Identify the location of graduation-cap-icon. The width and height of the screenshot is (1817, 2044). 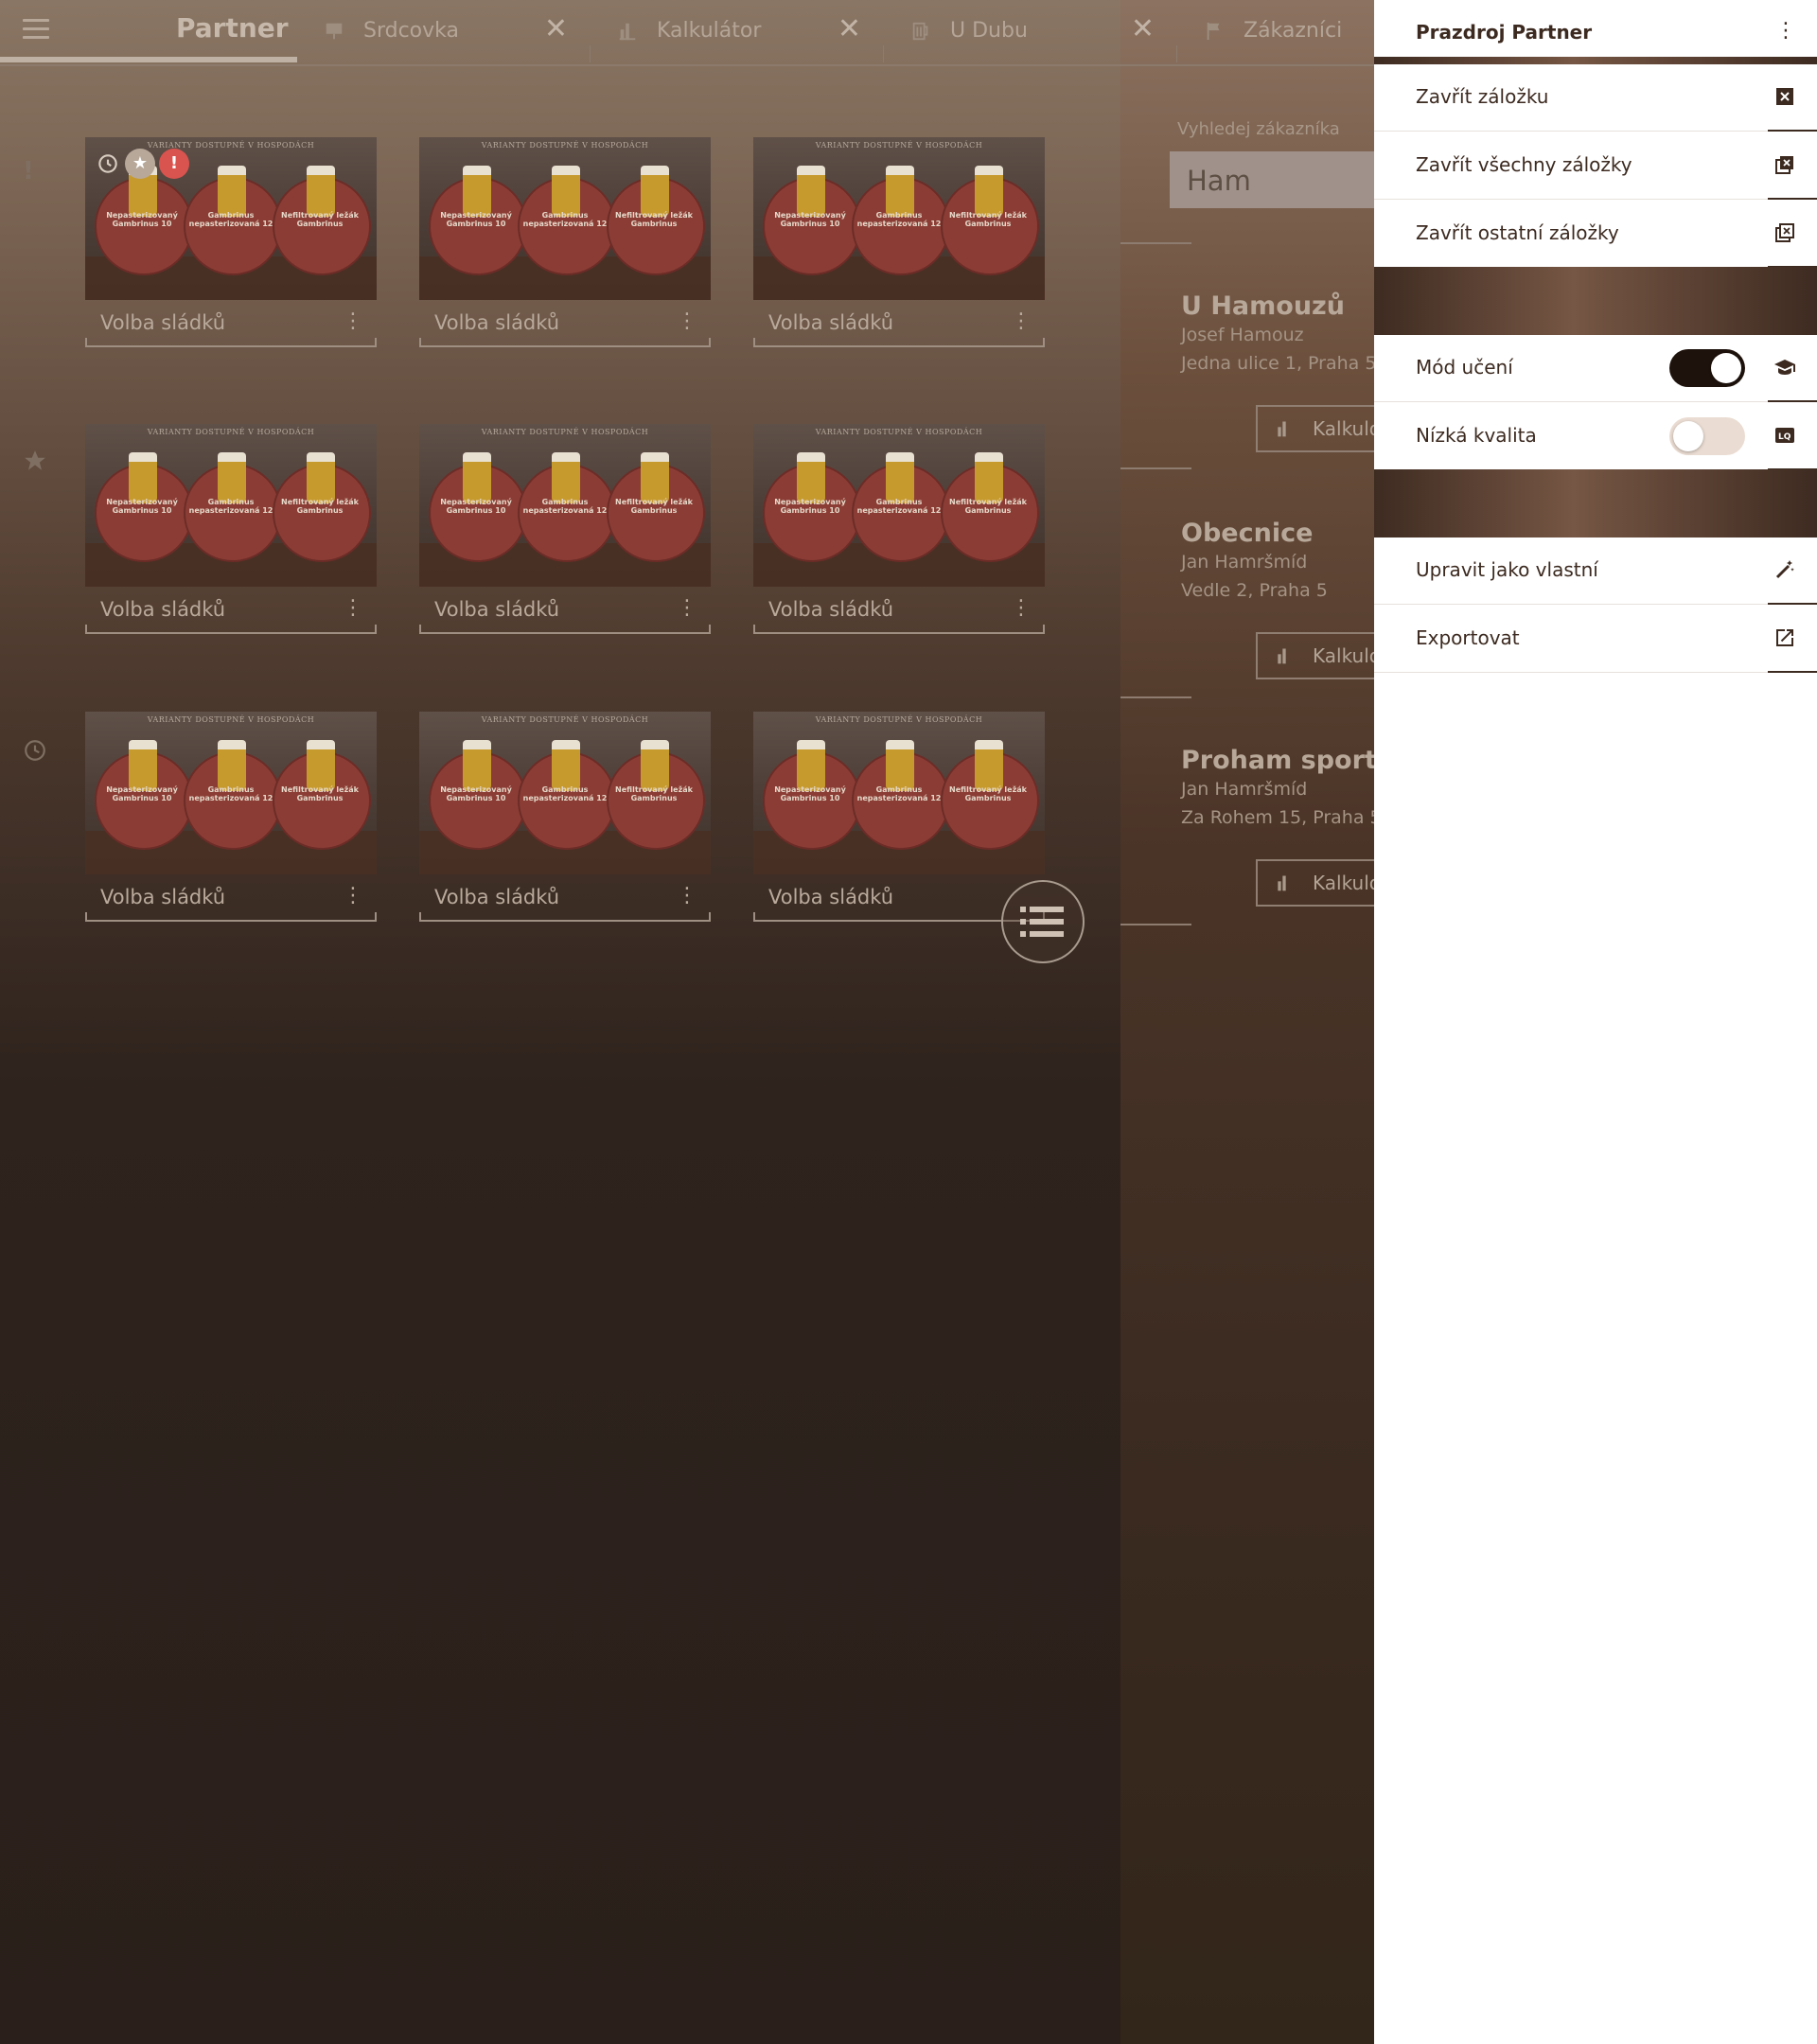
(1785, 367).